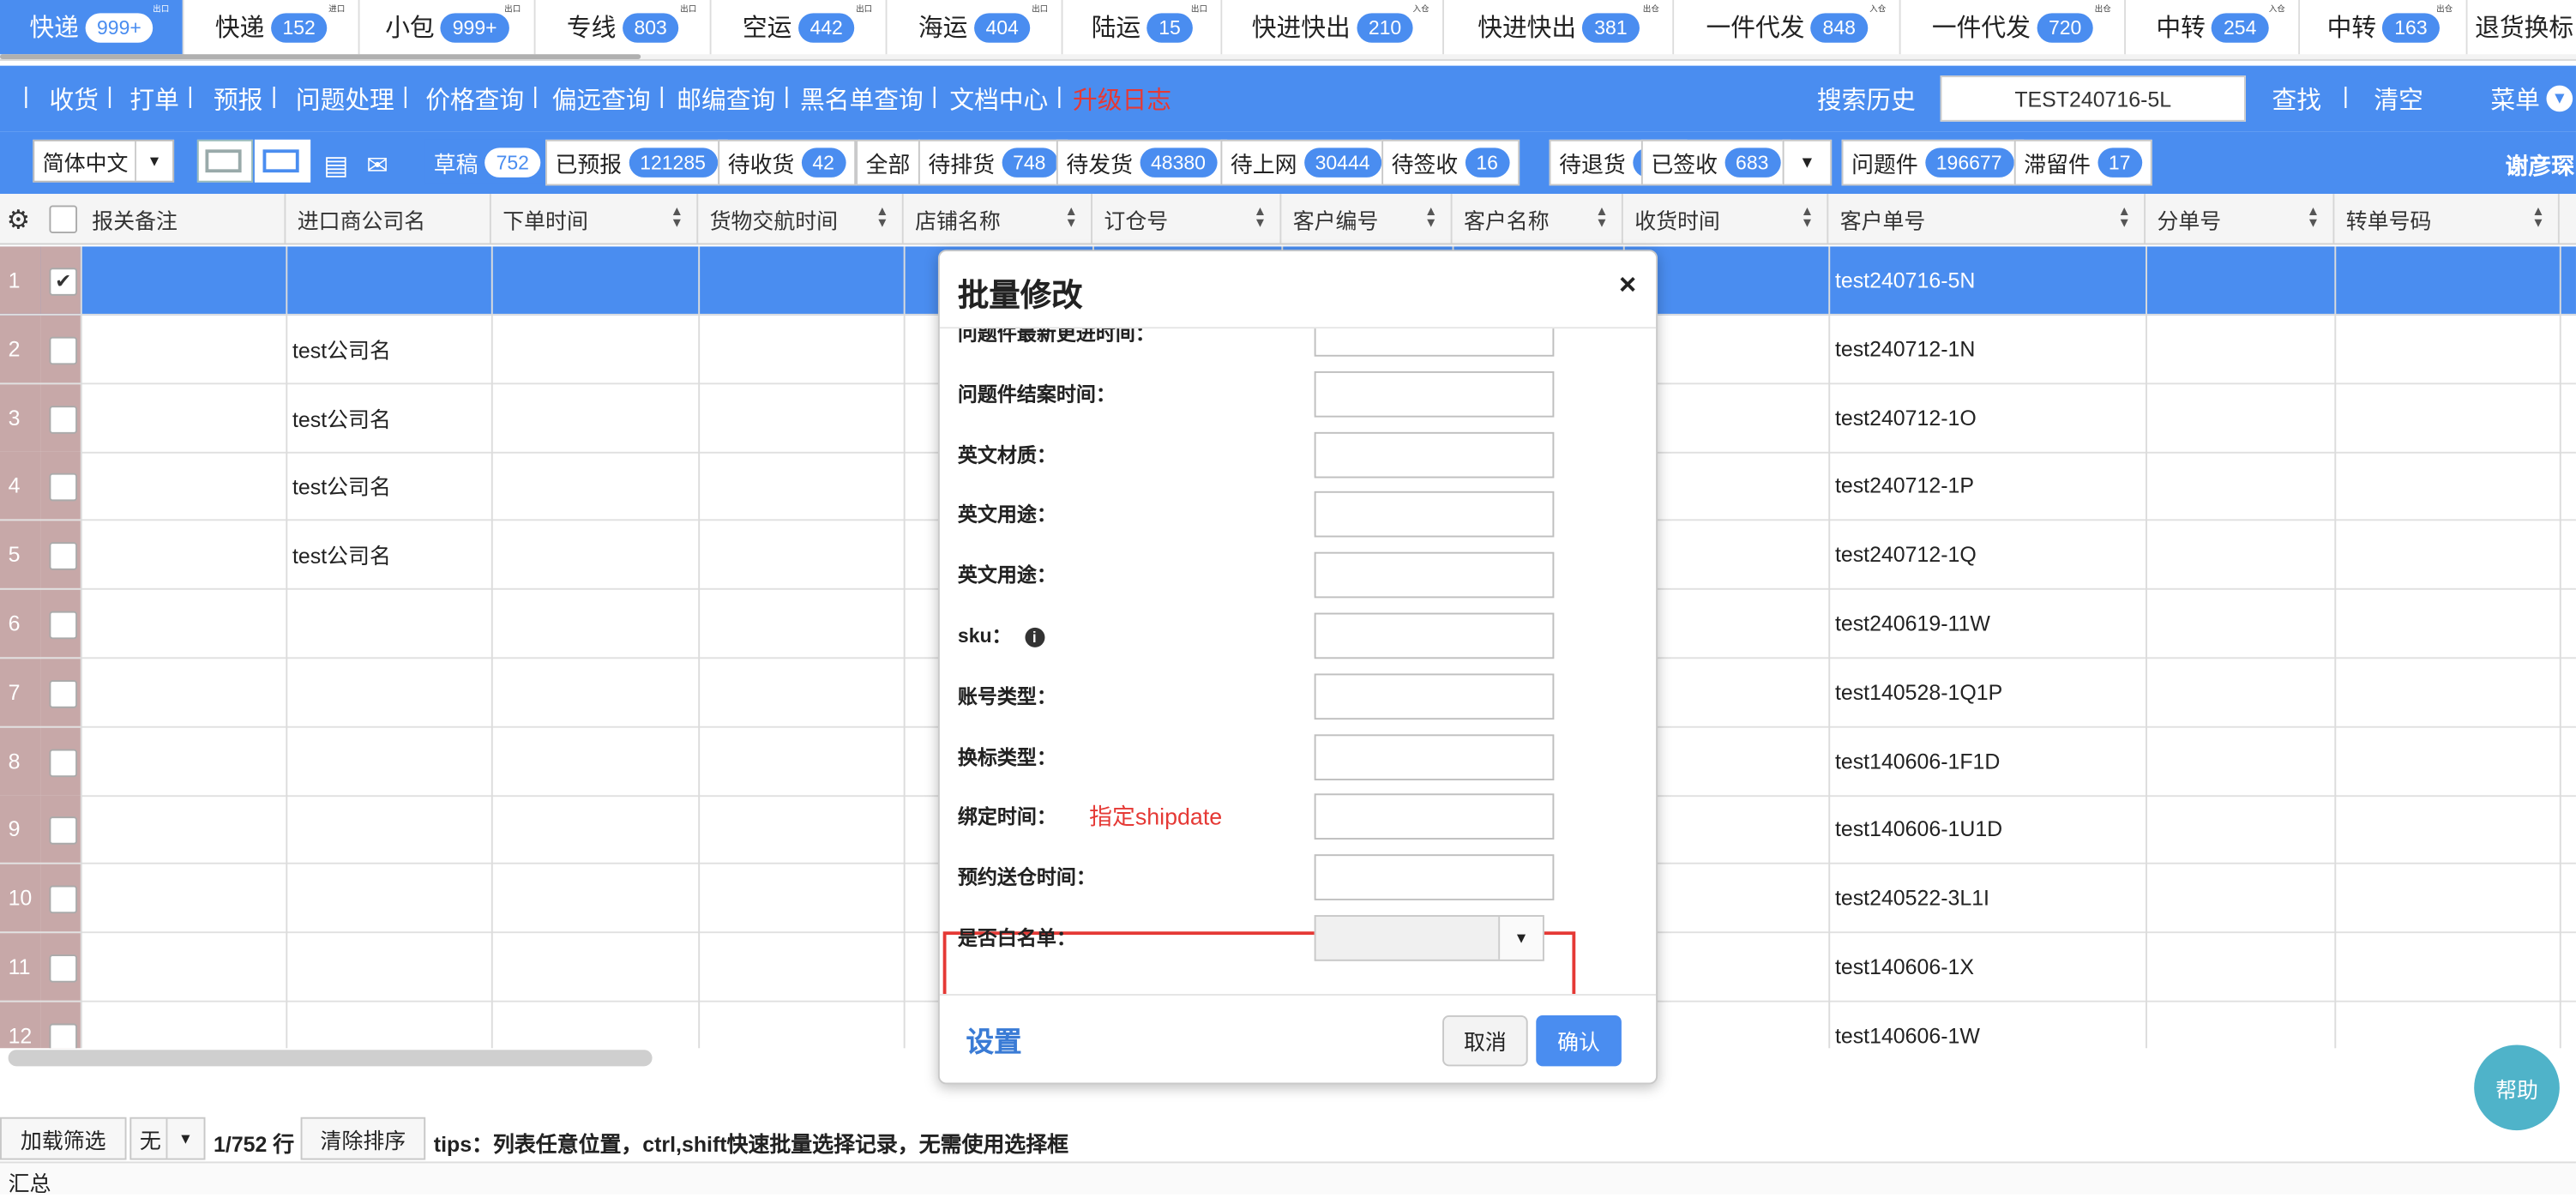 Image resolution: width=2576 pixels, height=1198 pixels. Describe the element at coordinates (104, 161) in the screenshot. I see `language-select: 简体中文 ▼` at that location.